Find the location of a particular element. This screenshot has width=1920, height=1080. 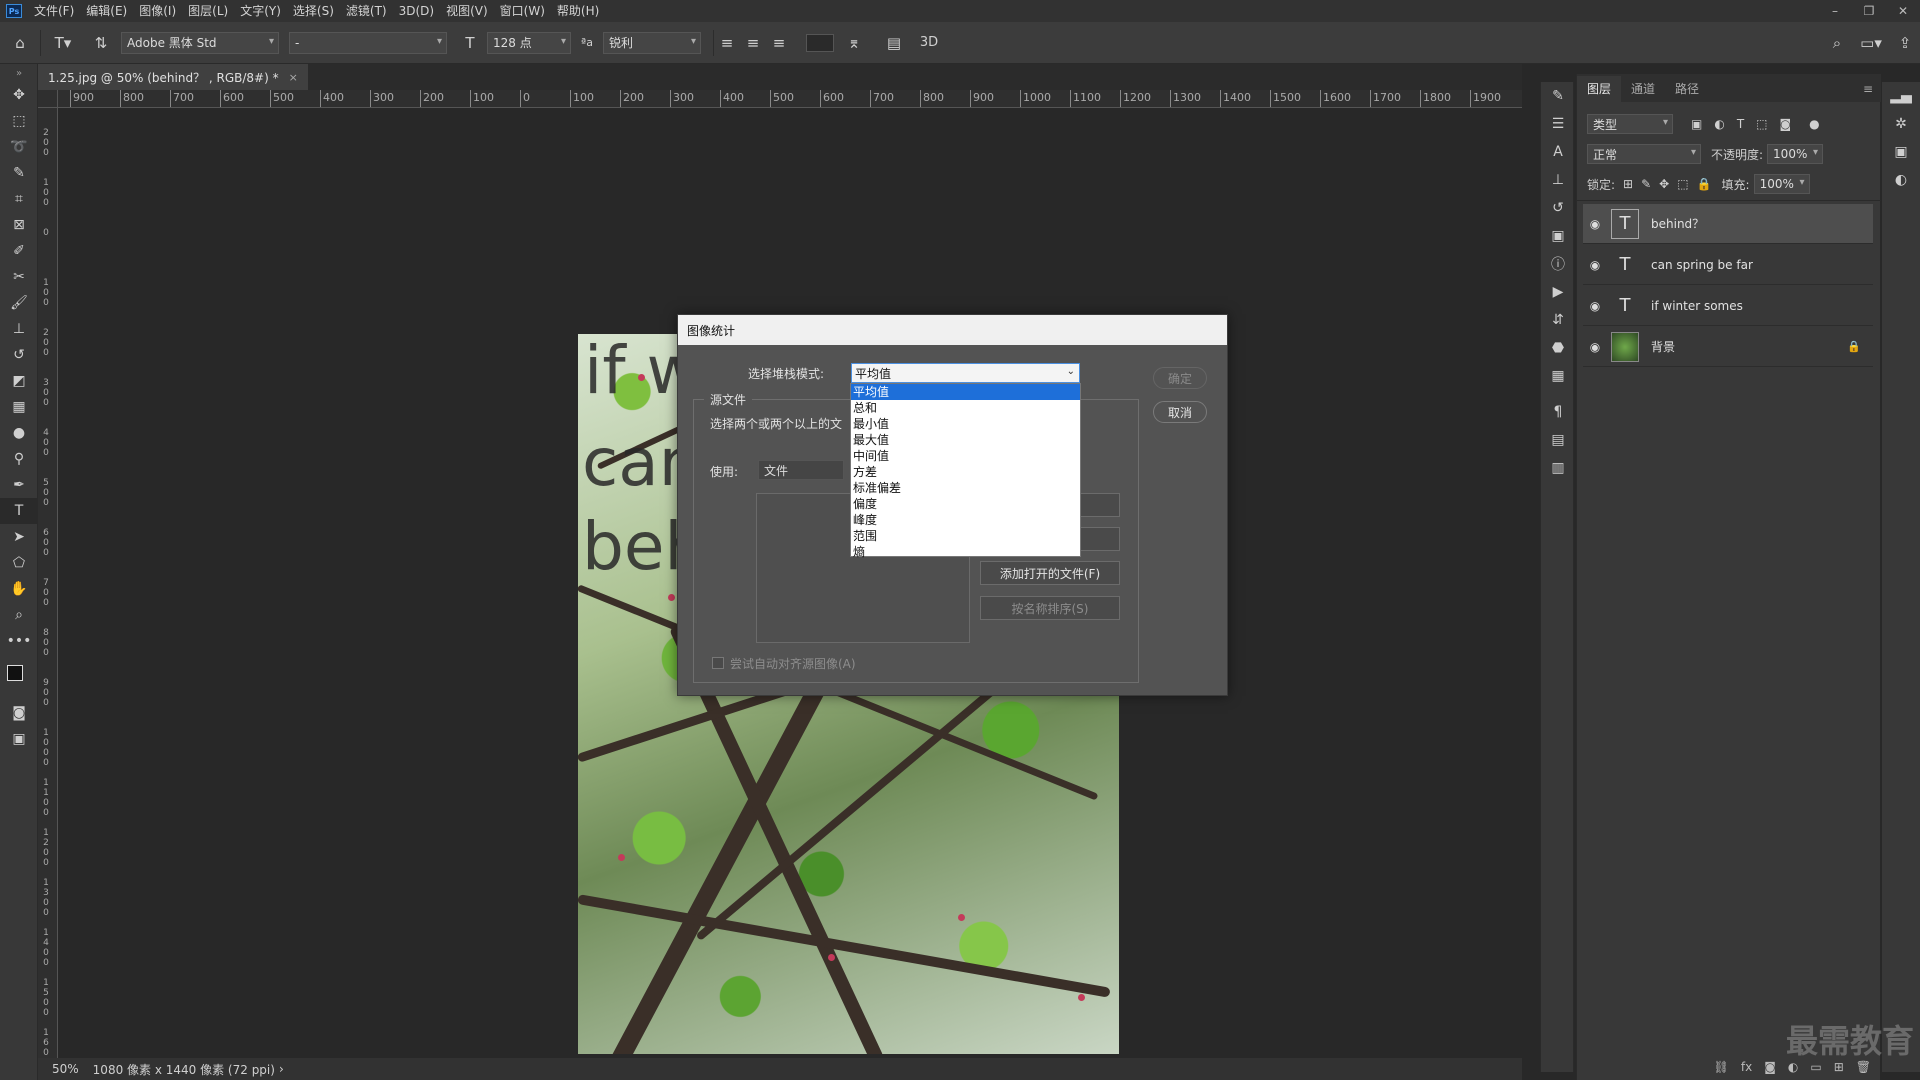

swatches-icon: ⇵ is located at coordinates (1558, 320).